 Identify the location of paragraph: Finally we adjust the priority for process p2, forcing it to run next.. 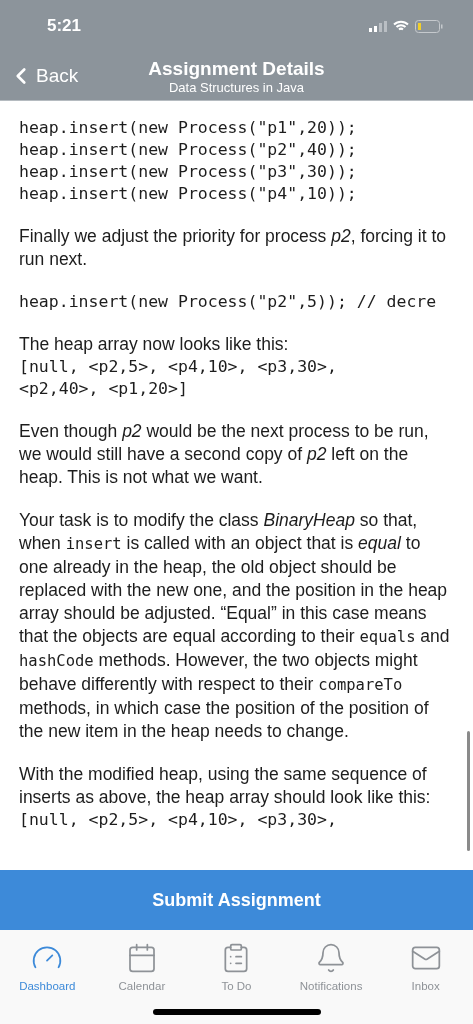
(233, 248).